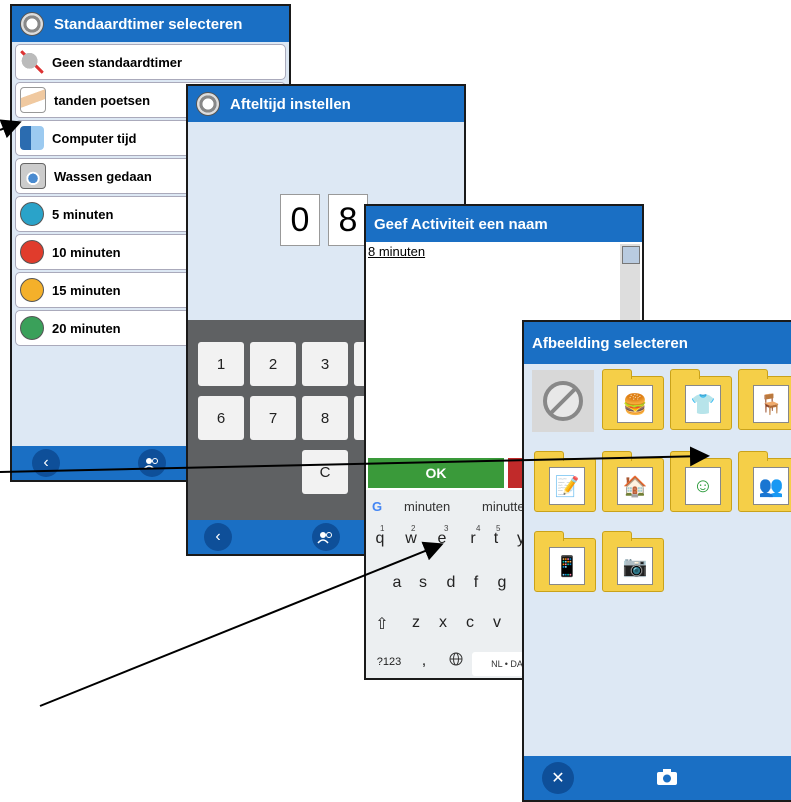 This screenshot has height=802, width=791. What do you see at coordinates (442, 539) in the screenshot?
I see `key-e: e` at bounding box center [442, 539].